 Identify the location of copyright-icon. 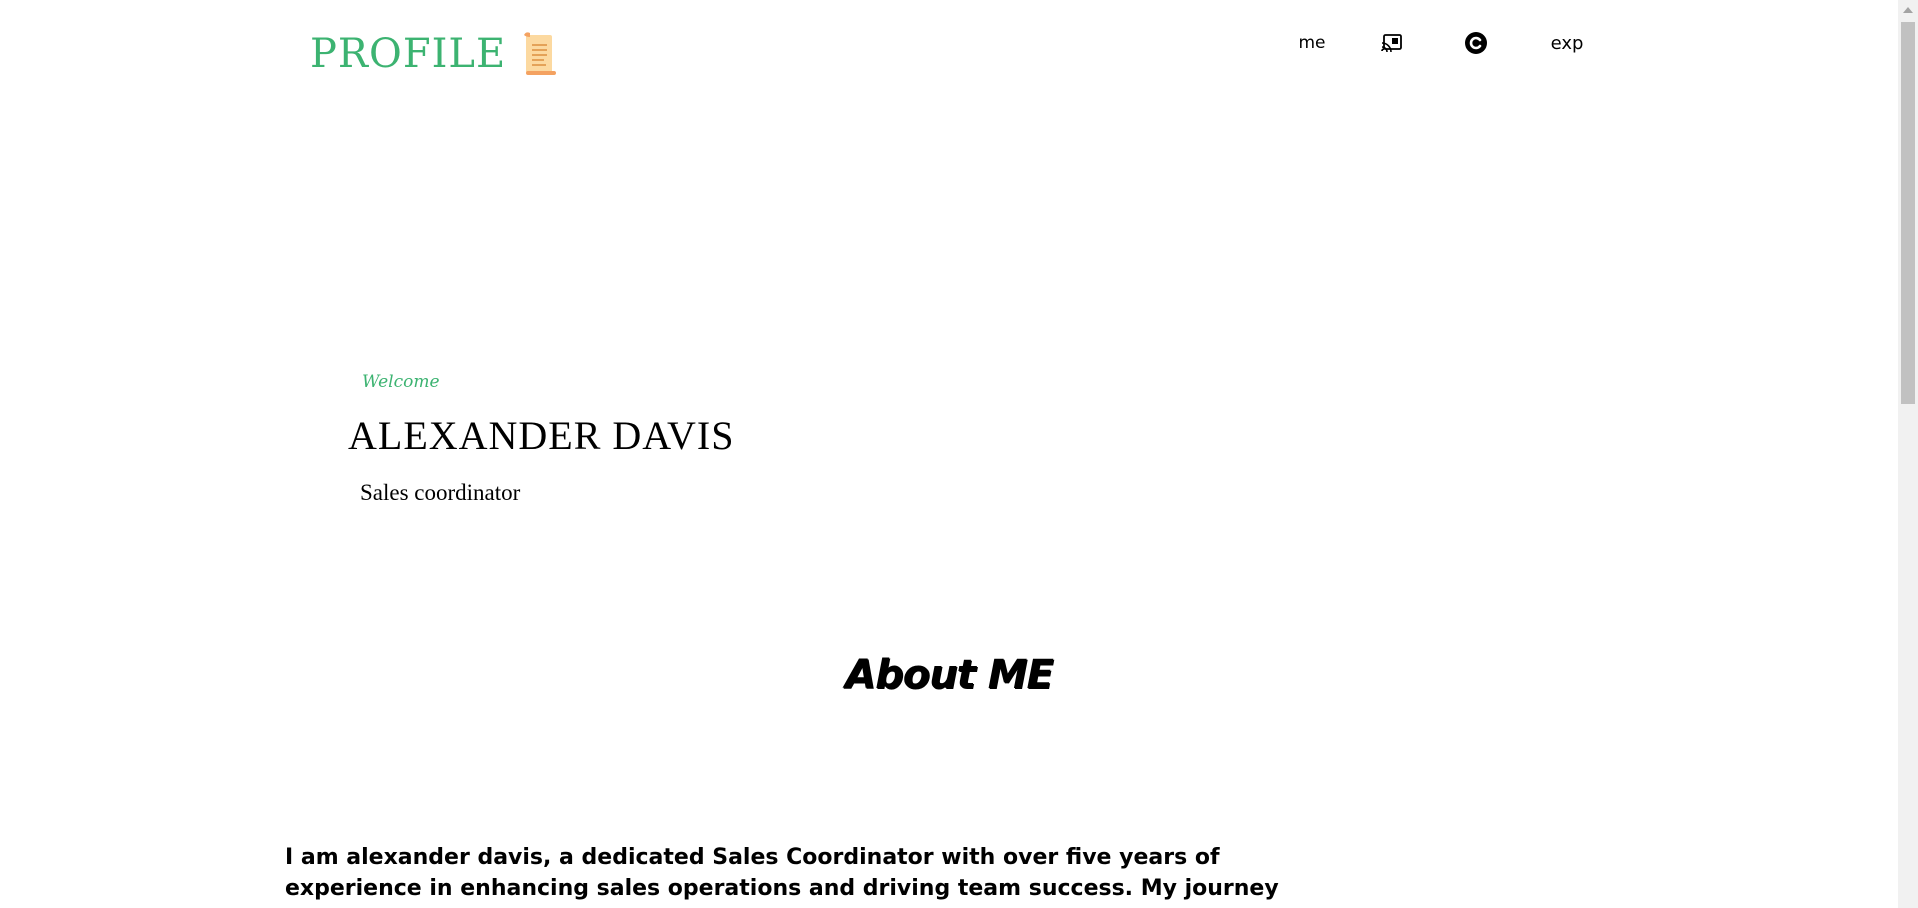
(1476, 43).